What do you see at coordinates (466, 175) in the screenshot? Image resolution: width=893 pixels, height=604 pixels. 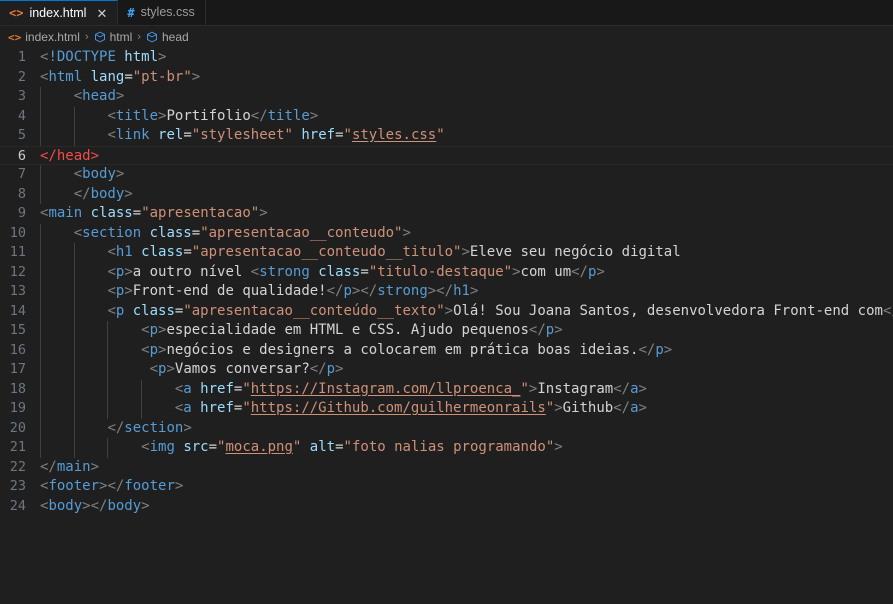 I see `line-content: <body>` at bounding box center [466, 175].